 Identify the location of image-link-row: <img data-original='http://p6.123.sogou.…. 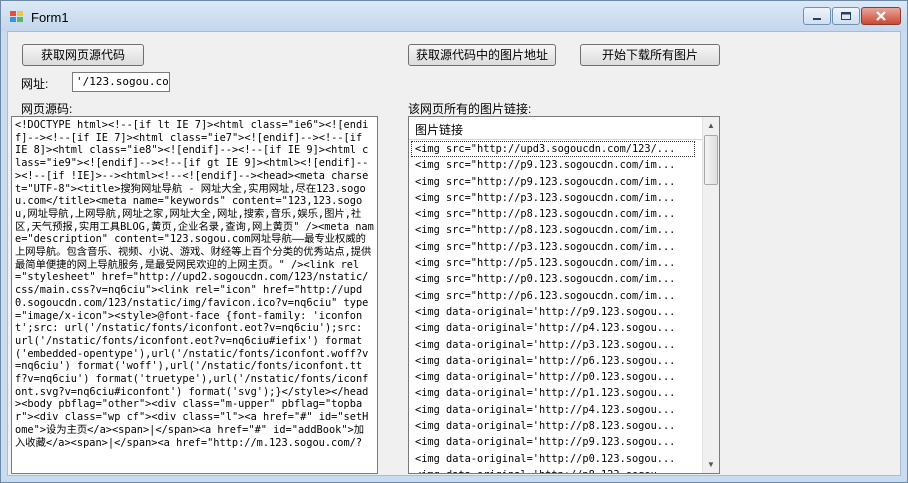
(556, 361).